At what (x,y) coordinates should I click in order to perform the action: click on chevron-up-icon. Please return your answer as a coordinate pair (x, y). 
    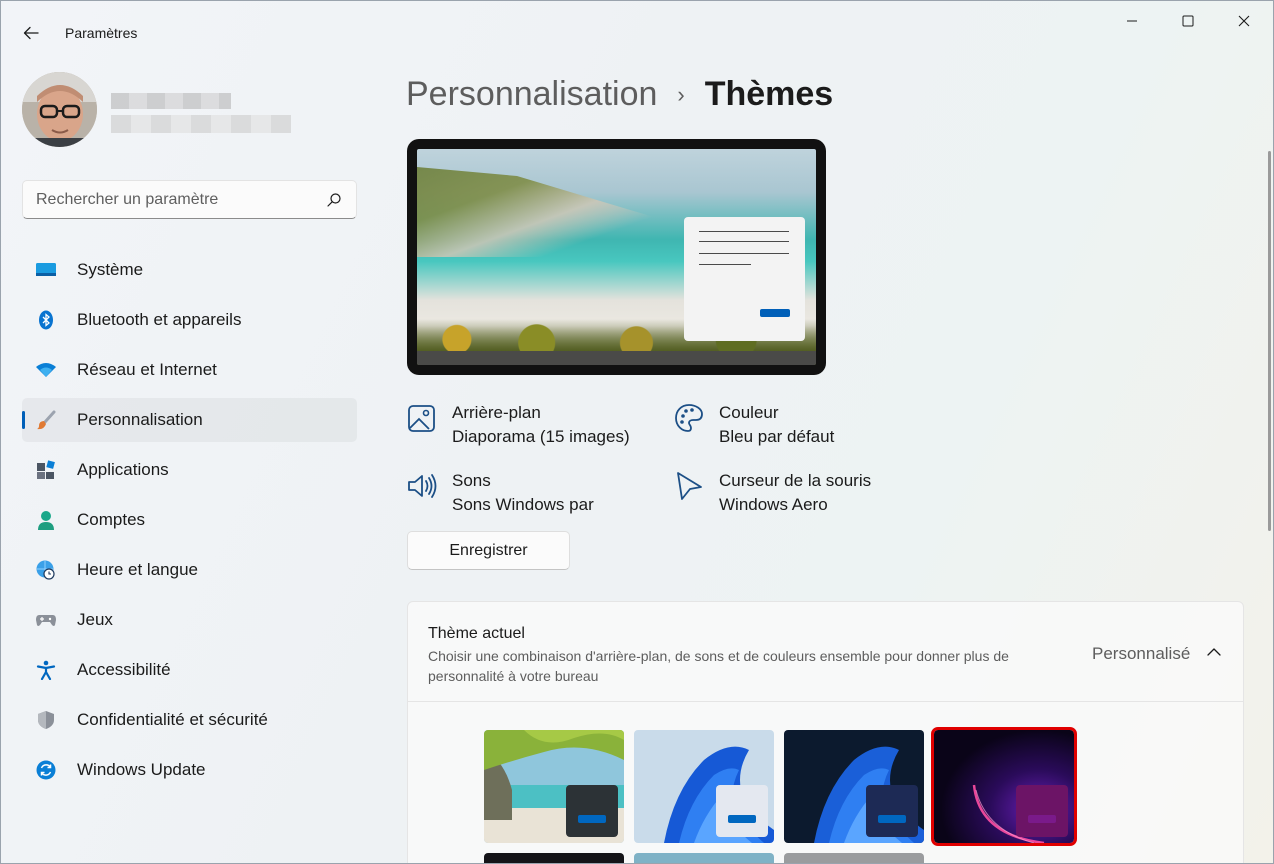
    Looking at the image, I should click on (1214, 652).